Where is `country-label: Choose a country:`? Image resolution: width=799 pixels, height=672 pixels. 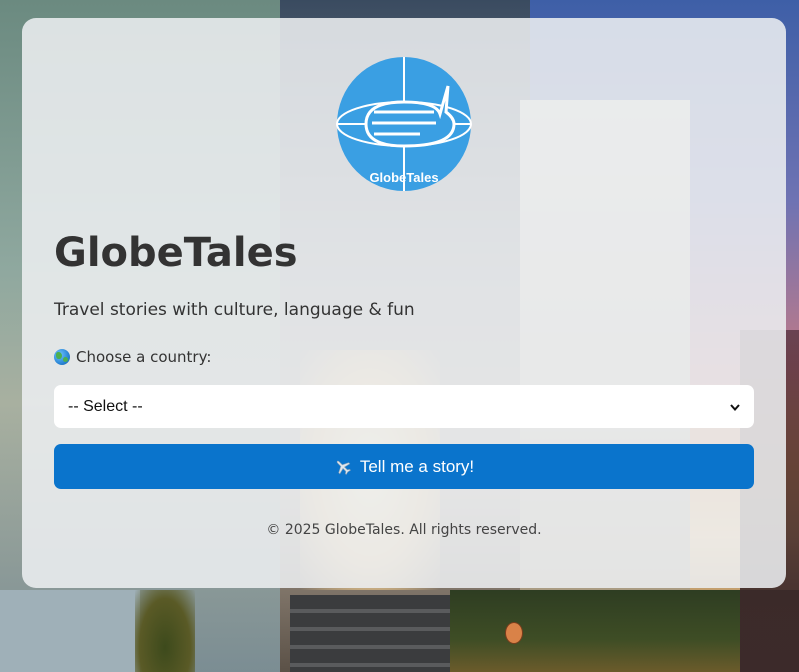
country-label: Choose a country: is located at coordinates (132, 357).